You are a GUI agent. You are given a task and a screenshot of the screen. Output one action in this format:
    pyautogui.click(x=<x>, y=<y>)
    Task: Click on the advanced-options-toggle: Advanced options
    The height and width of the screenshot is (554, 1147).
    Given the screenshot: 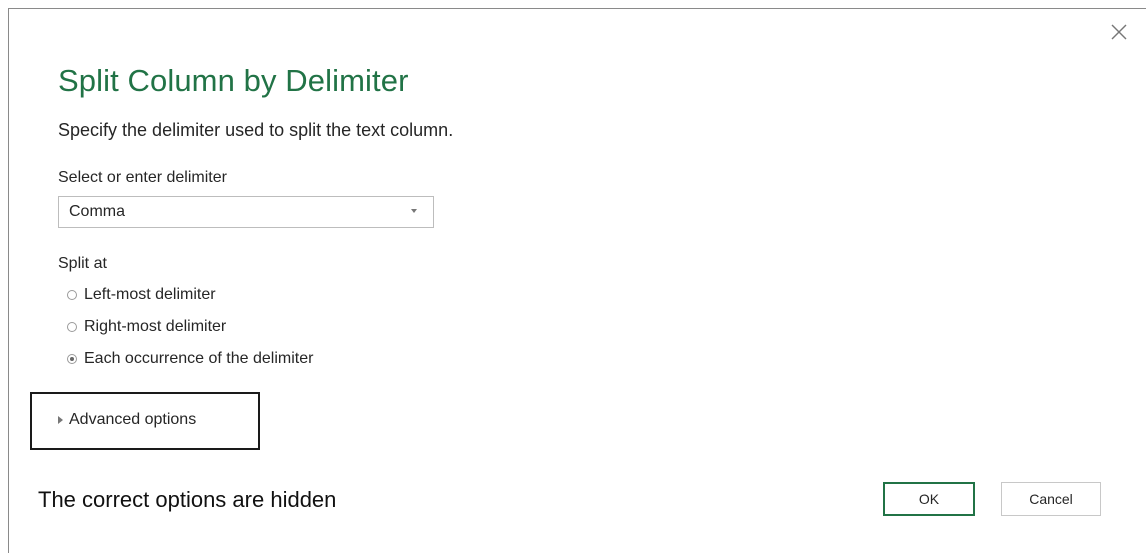 What is the action you would take?
    pyautogui.click(x=127, y=420)
    